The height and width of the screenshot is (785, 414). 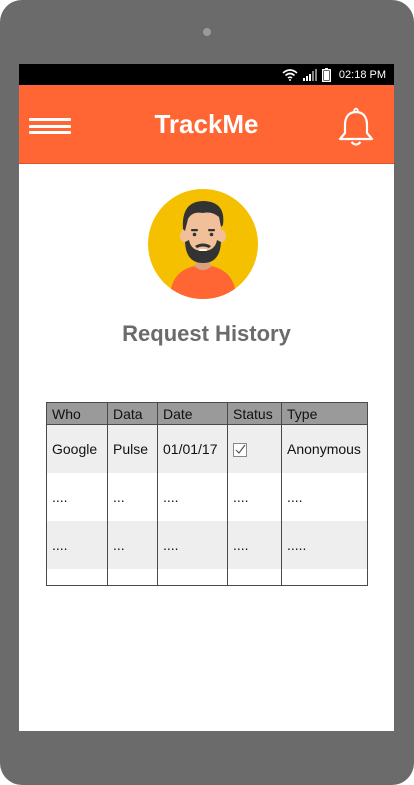 What do you see at coordinates (192, 577) in the screenshot?
I see `cell-date` at bounding box center [192, 577].